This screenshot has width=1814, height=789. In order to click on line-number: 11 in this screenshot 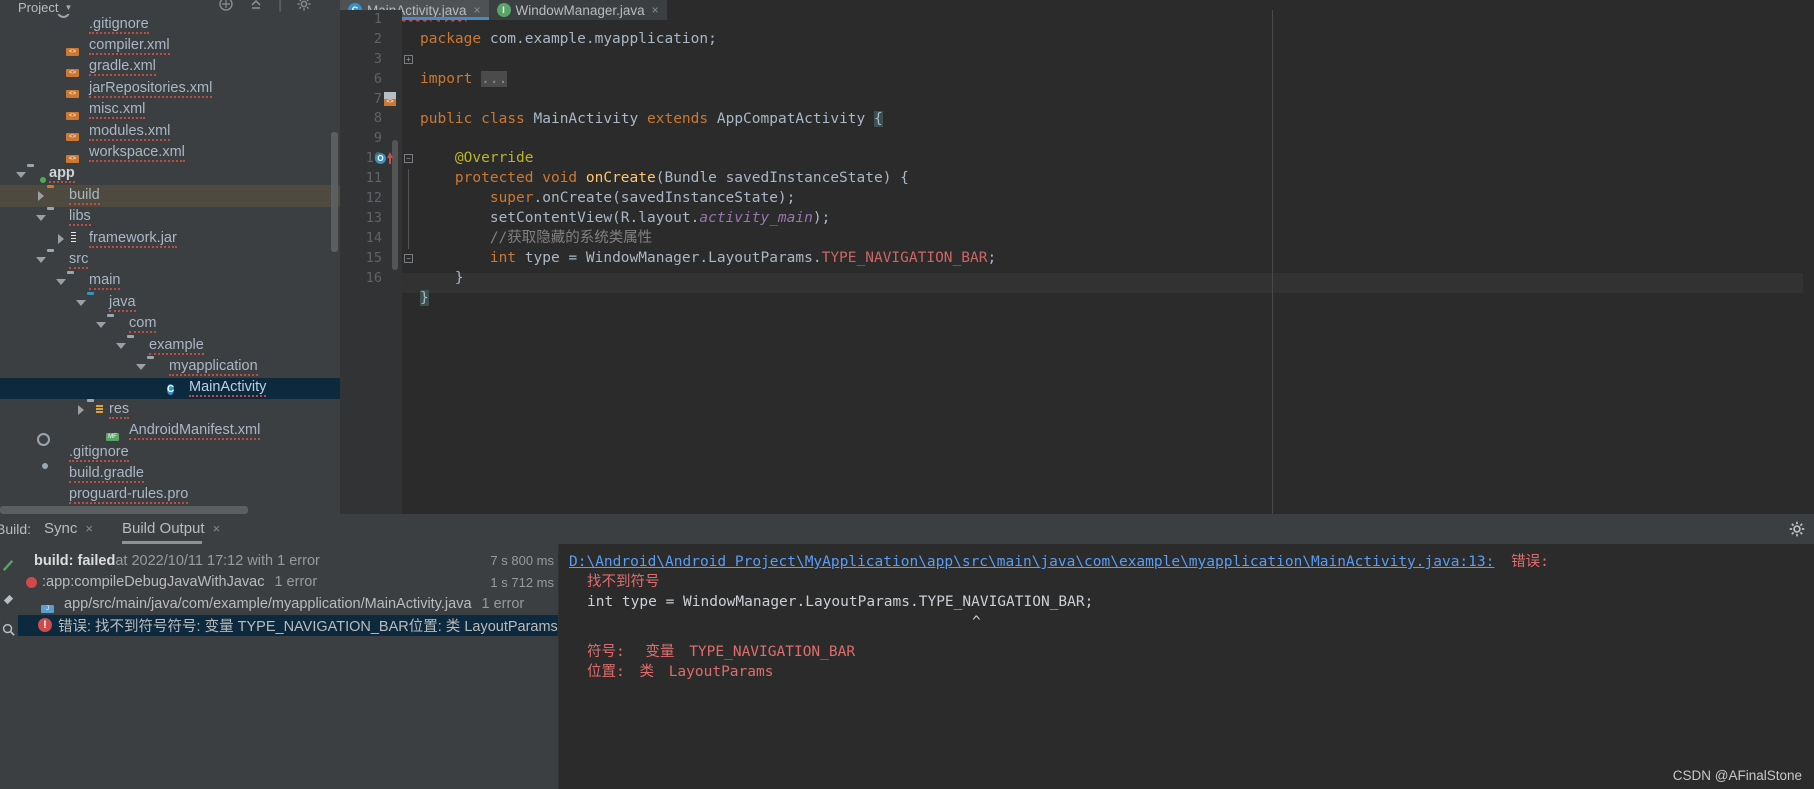, I will do `click(373, 178)`.